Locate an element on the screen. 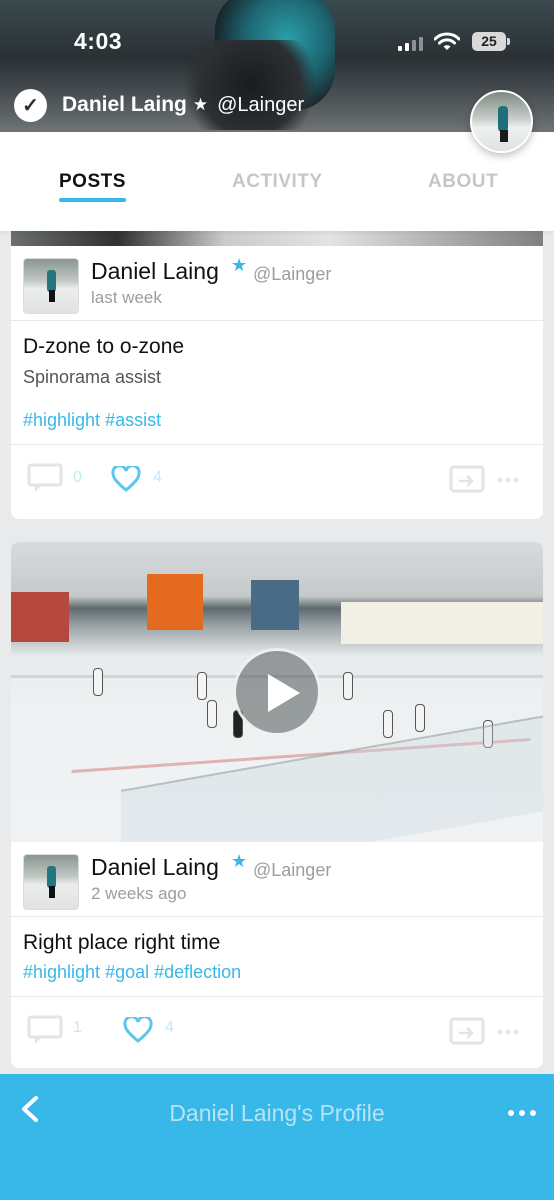 This screenshot has width=554, height=1200. post-timestamp: last week is located at coordinates (126, 297).